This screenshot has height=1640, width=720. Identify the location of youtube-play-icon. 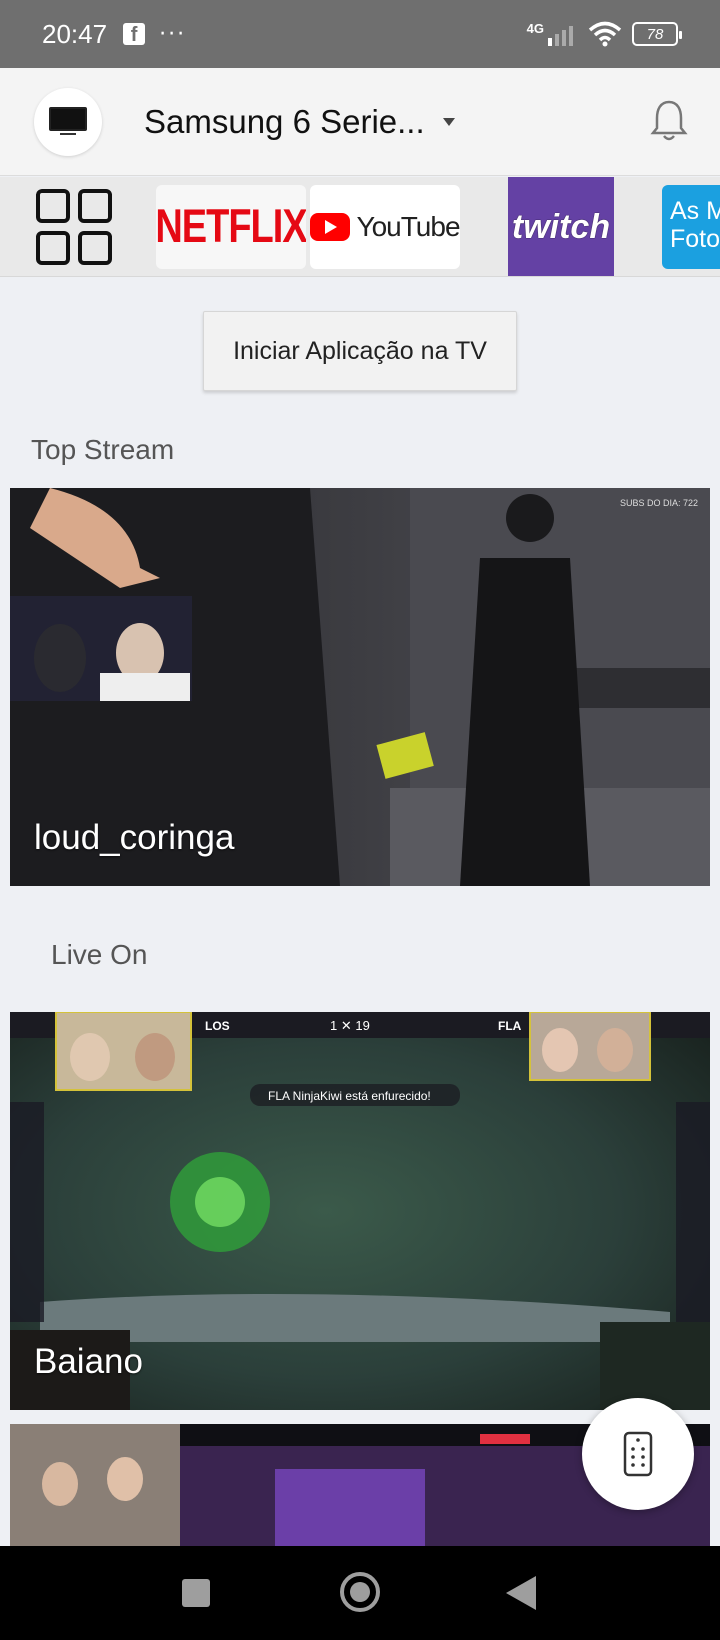
(330, 227).